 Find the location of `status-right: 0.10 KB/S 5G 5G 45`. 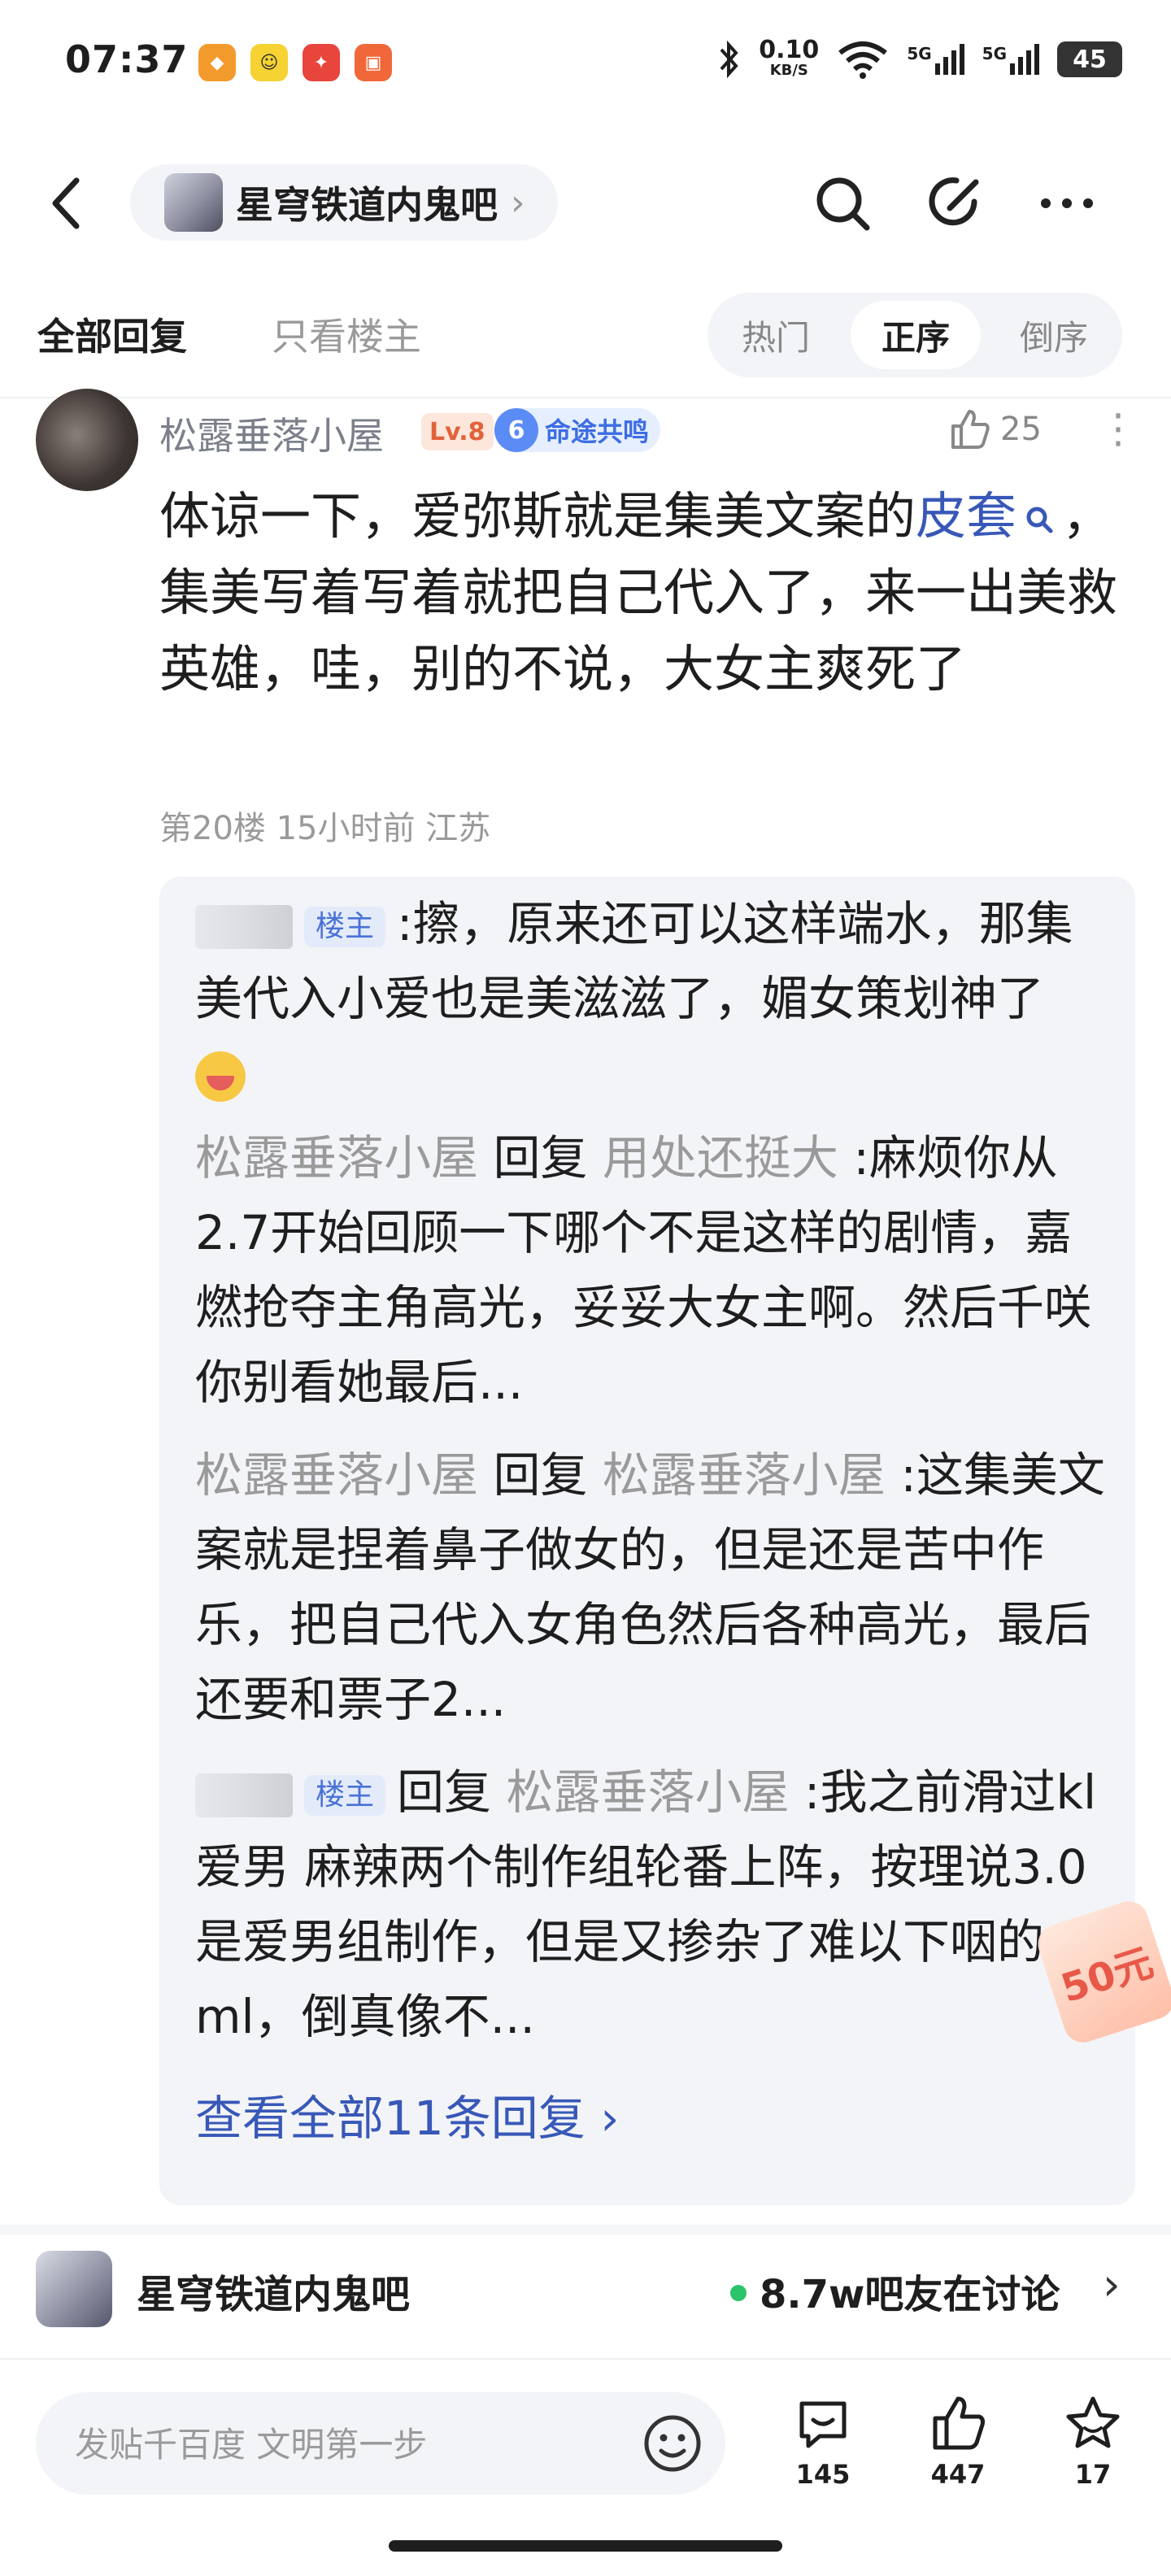

status-right: 0.10 KB/S 5G 5G 45 is located at coordinates (919, 58).